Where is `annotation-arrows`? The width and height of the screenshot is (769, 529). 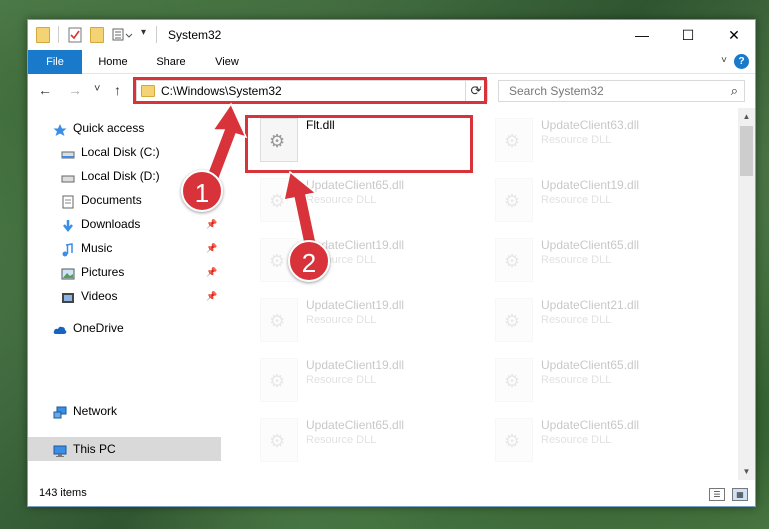
annotation-arrows is located at coordinates (261, 176).